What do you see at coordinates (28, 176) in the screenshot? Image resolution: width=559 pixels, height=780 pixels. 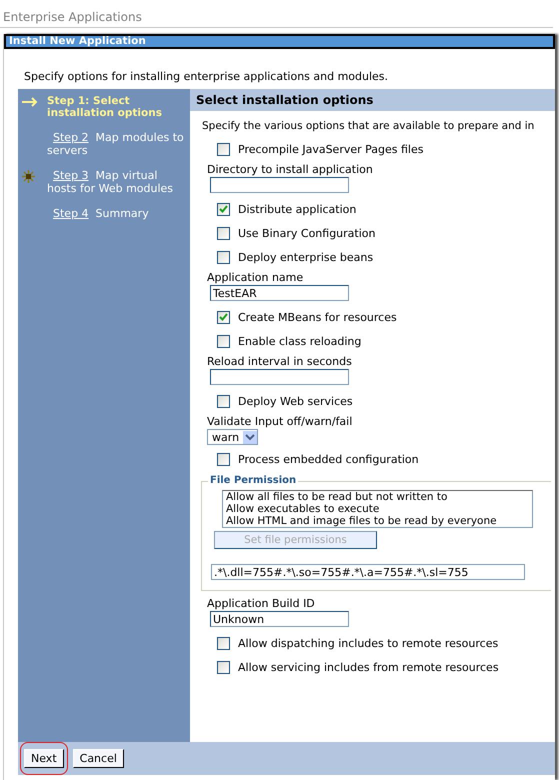 I see `star-burst-icon` at bounding box center [28, 176].